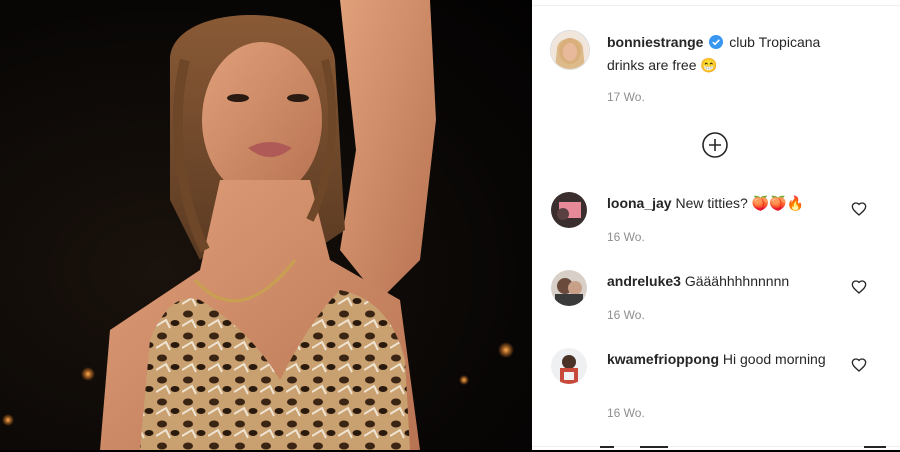 This screenshot has height=452, width=900. I want to click on comment-username: kwamefrioppong, so click(663, 359).